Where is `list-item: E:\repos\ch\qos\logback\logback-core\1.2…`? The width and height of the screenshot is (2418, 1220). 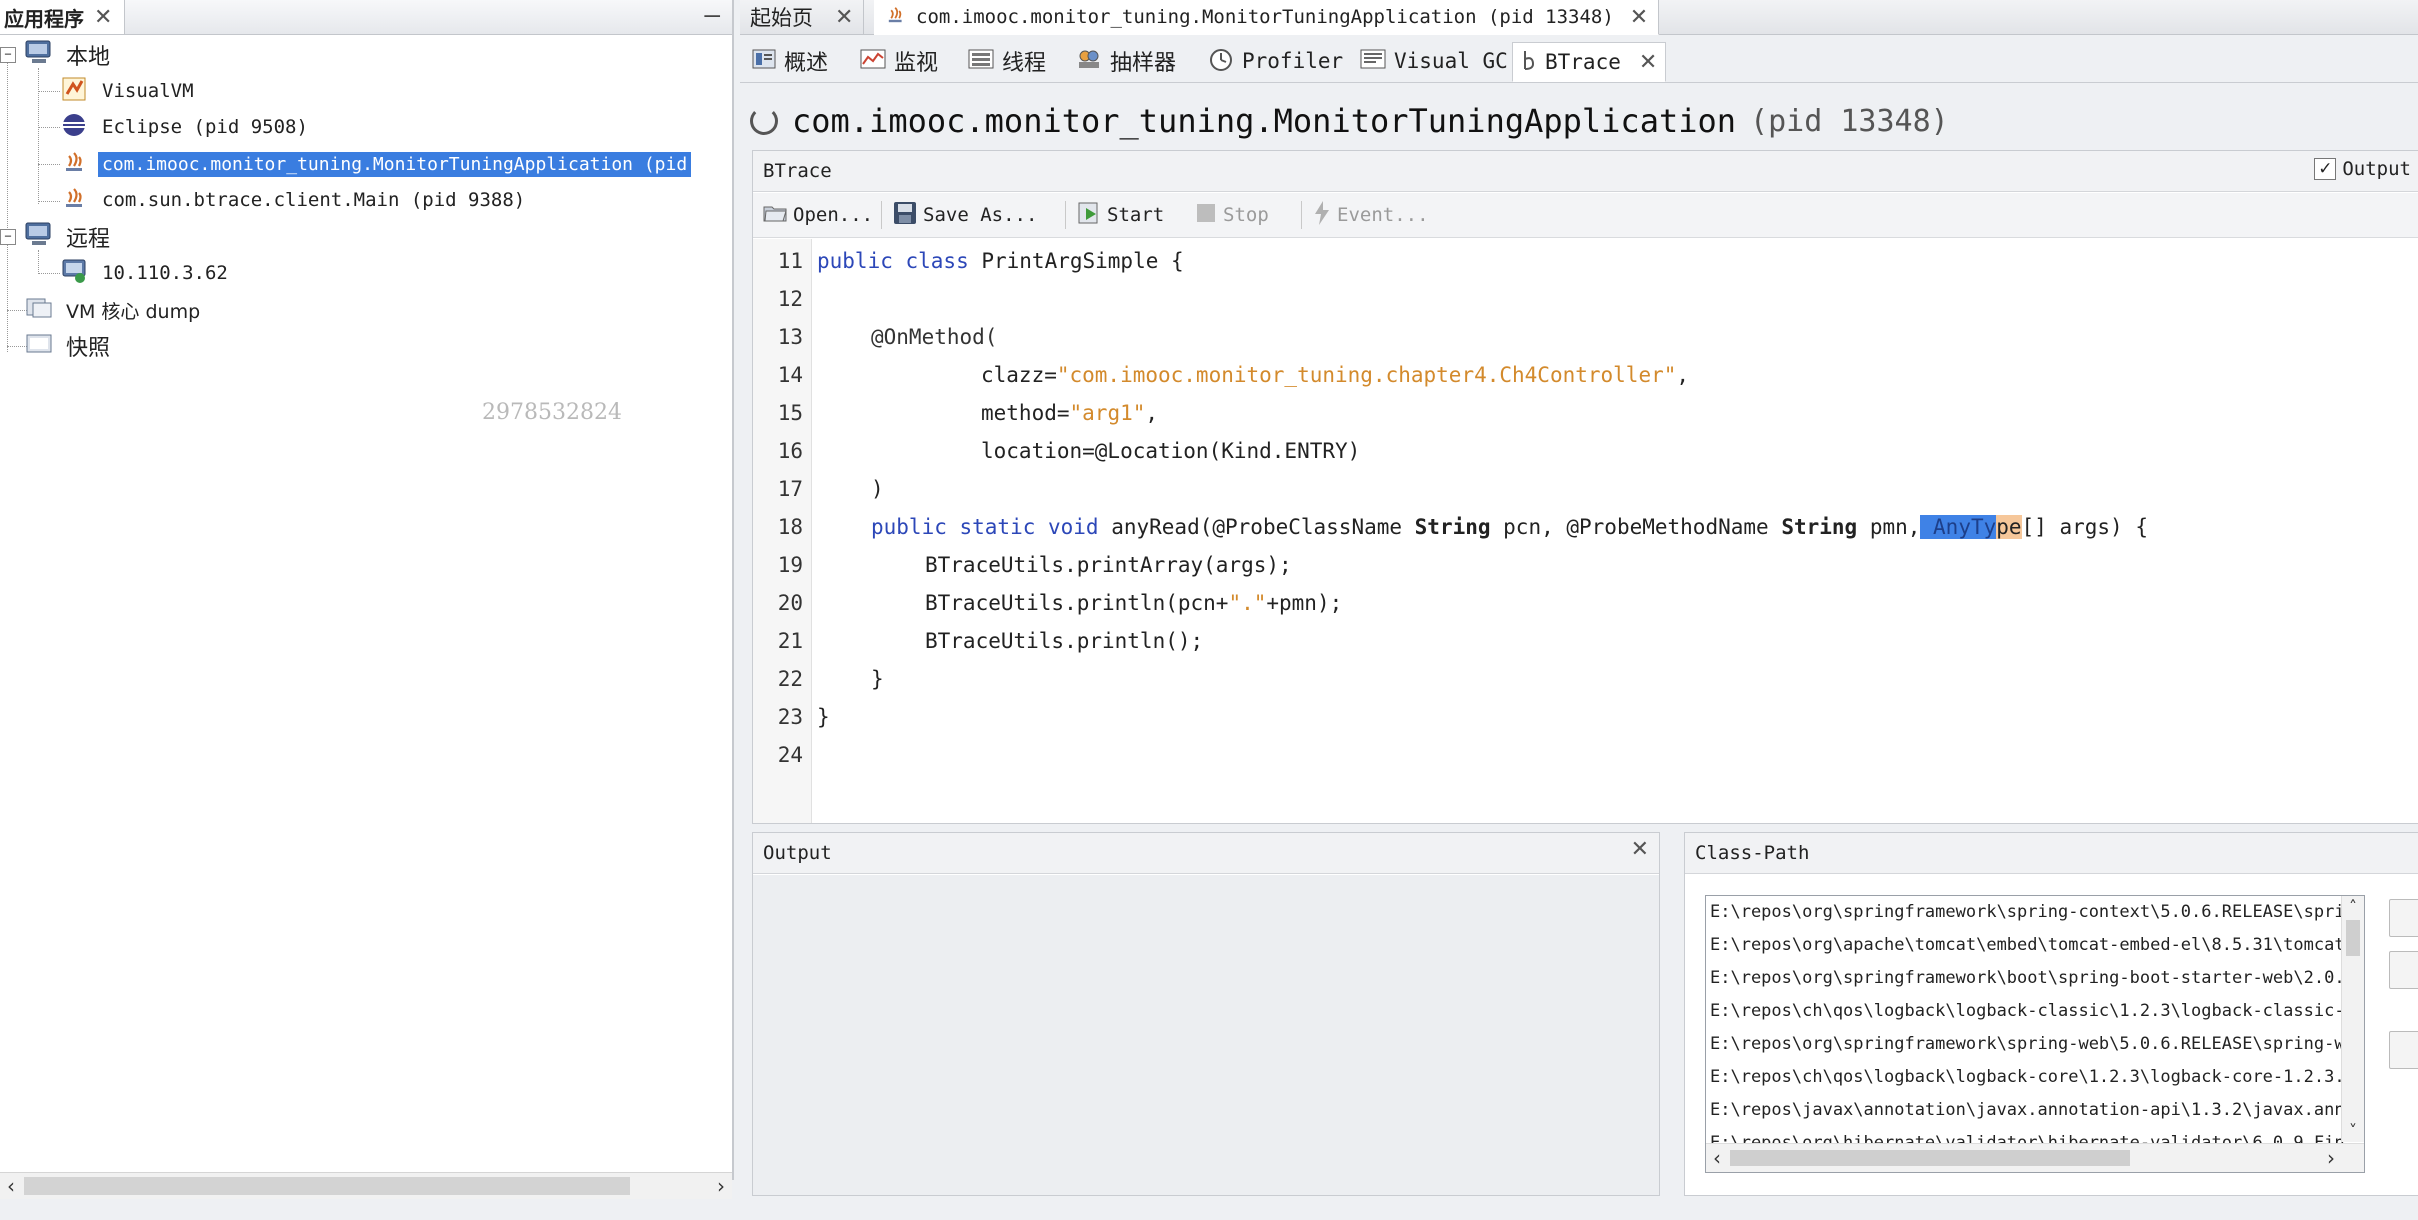
list-item: E:\repos\ch\qos\logback\logback-core\1.2… is located at coordinates (2032, 1077).